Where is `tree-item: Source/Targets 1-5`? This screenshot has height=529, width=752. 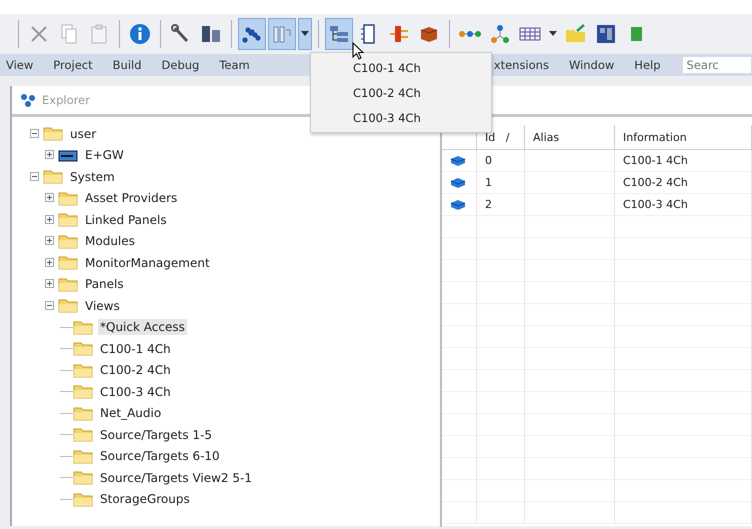 tree-item: Source/Targets 1-5 is located at coordinates (156, 434).